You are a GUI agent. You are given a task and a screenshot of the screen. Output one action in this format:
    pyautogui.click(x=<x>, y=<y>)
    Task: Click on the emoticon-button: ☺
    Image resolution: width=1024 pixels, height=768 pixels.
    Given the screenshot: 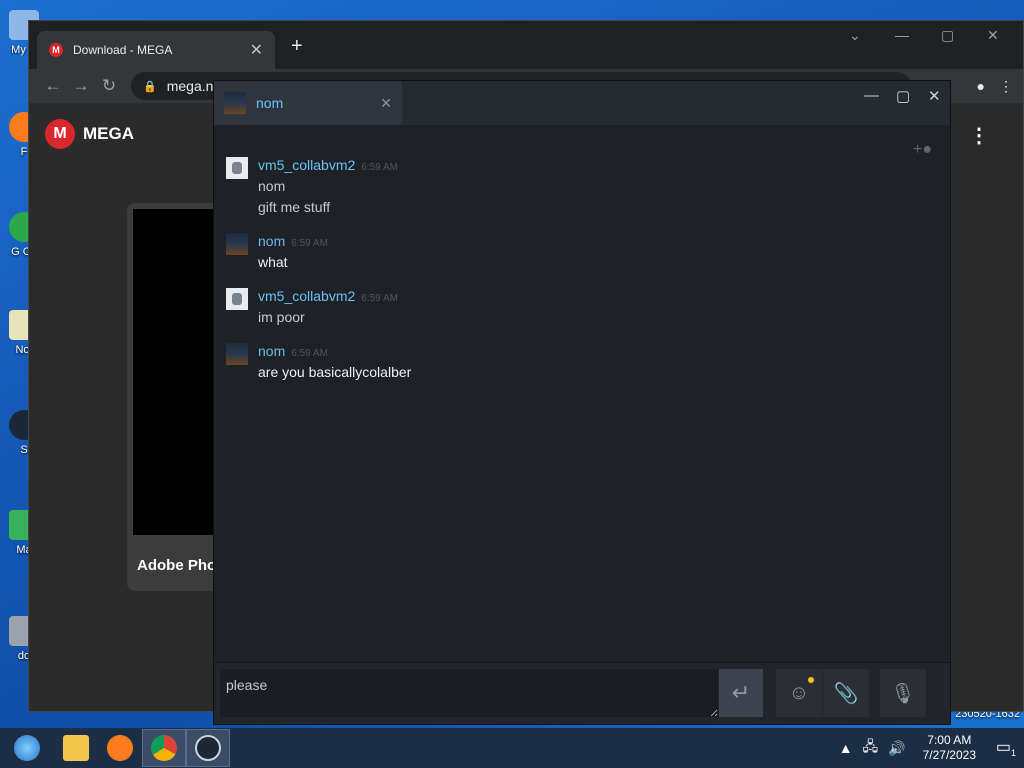 What is the action you would take?
    pyautogui.click(x=799, y=693)
    